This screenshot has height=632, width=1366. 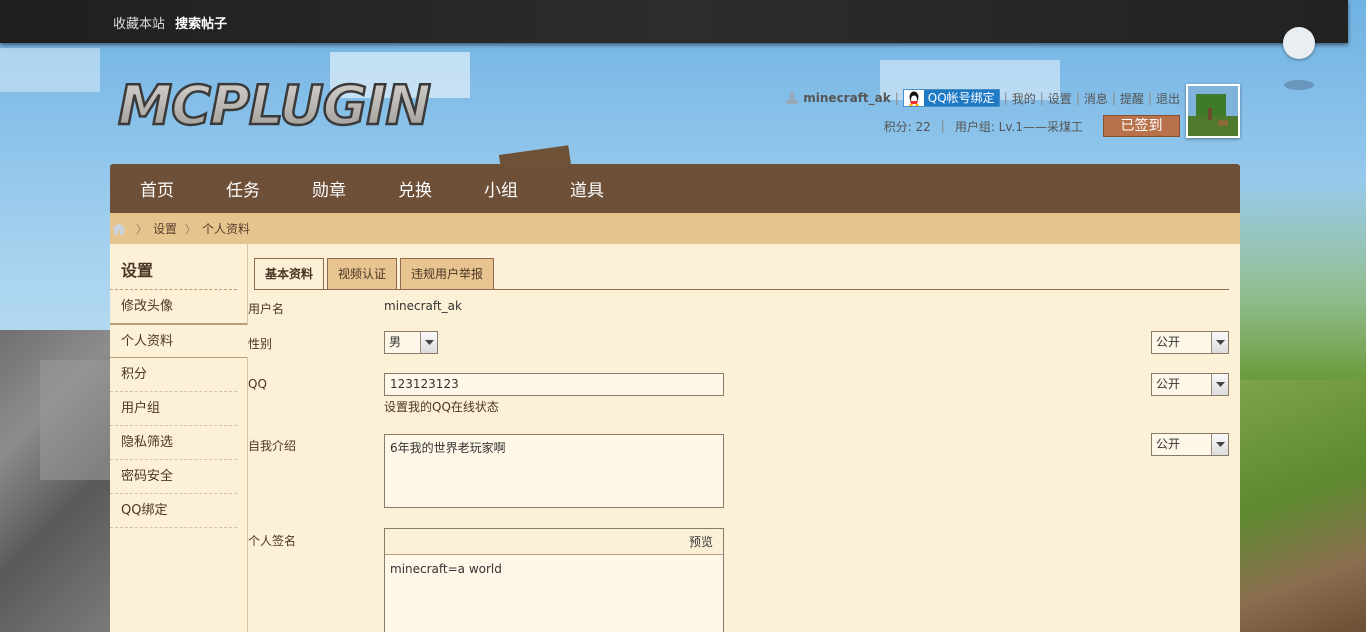 What do you see at coordinates (1190, 342) in the screenshot?
I see `gender-privacy-select: 公开` at bounding box center [1190, 342].